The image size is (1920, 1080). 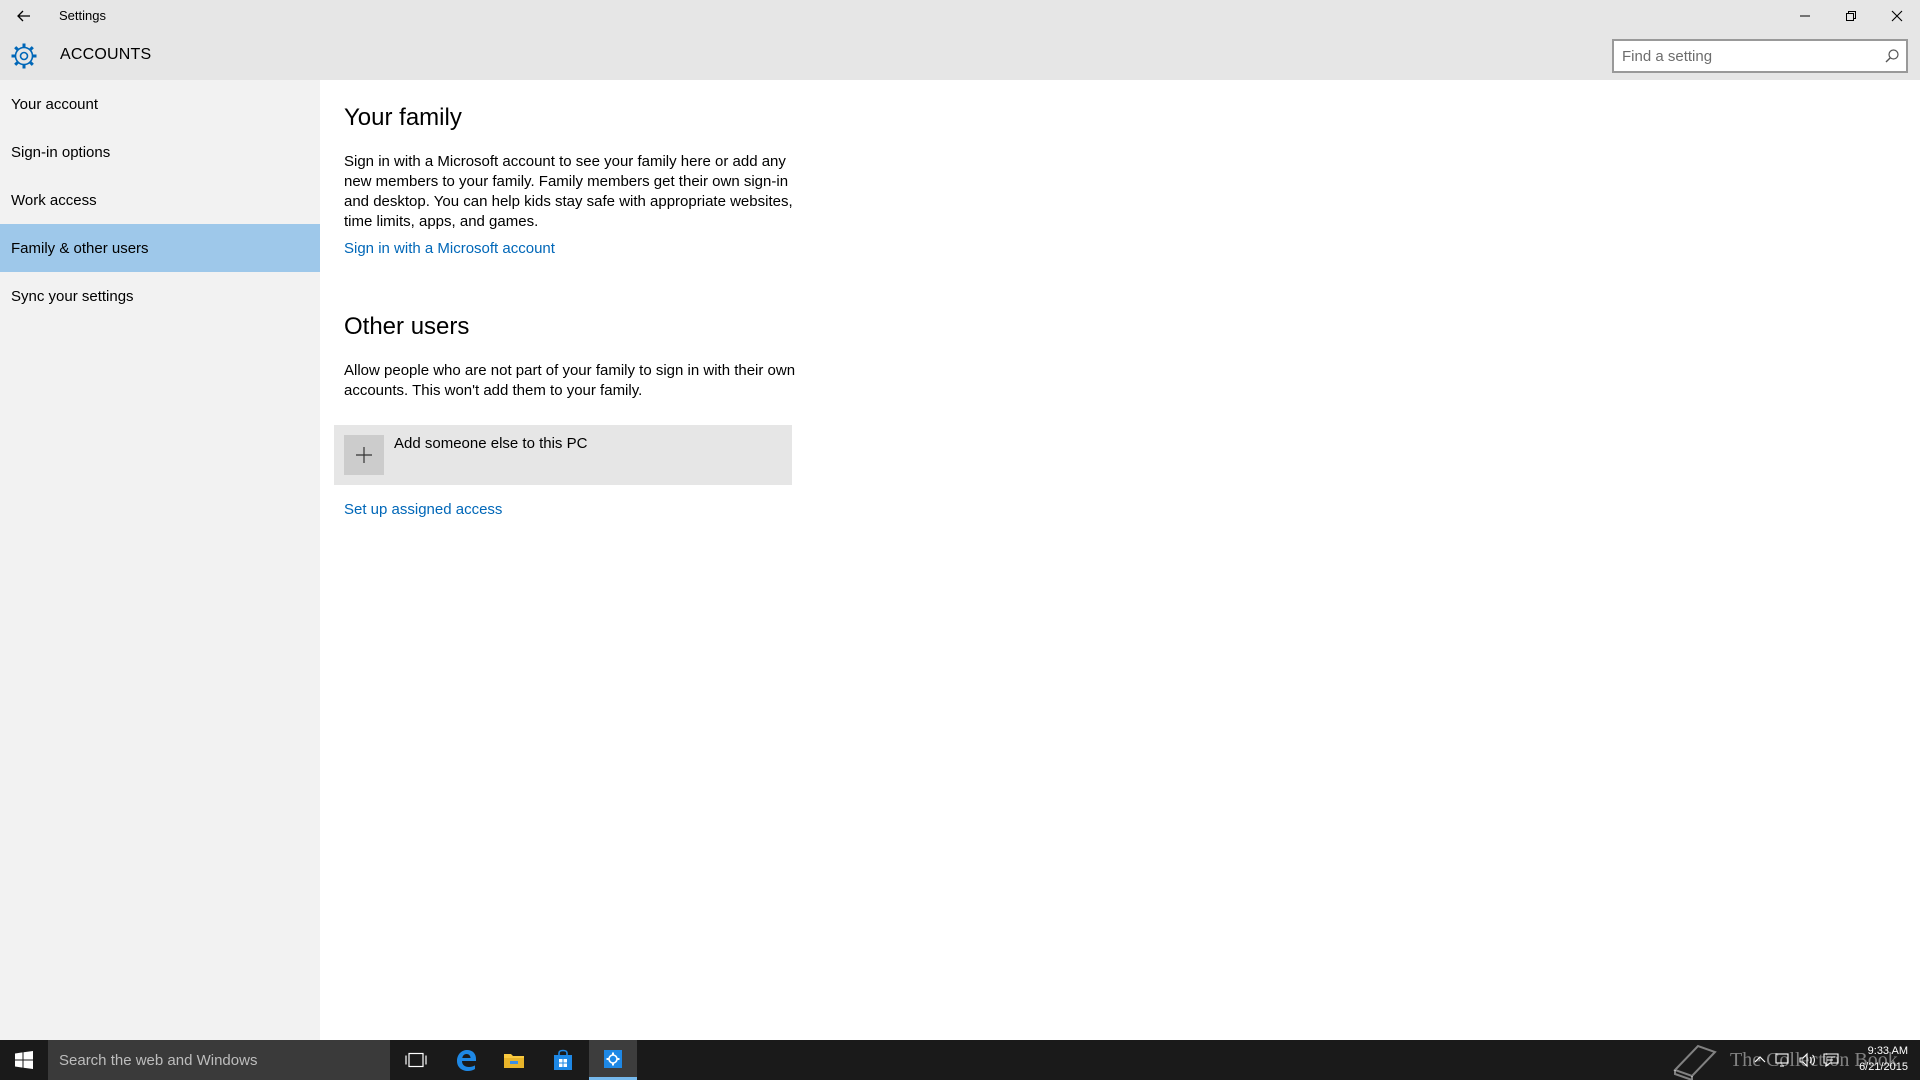 I want to click on search-icon, so click(x=1892, y=56).